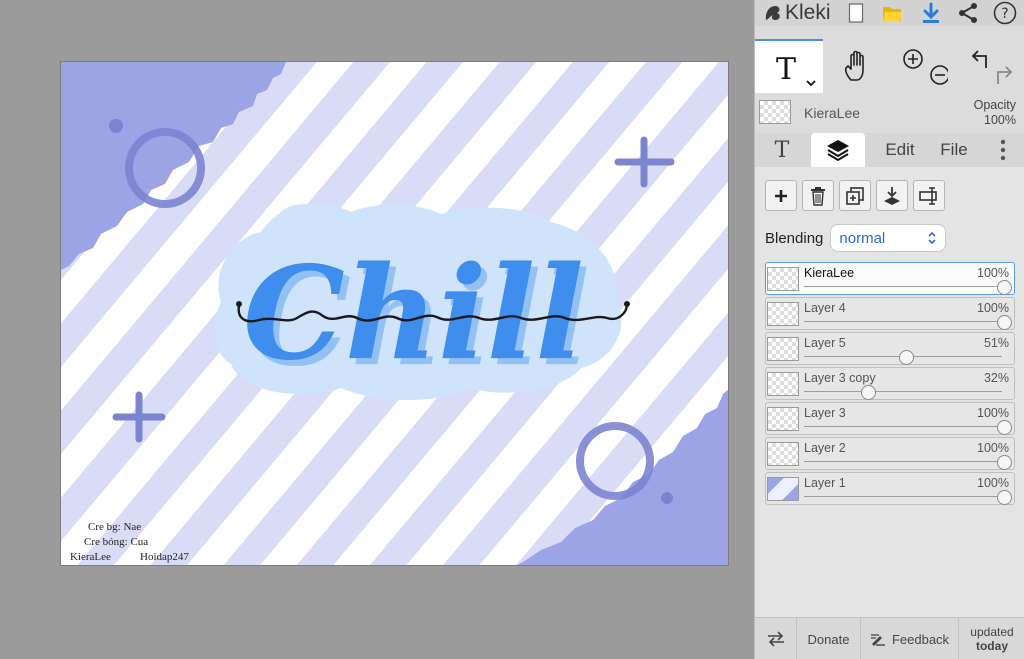 Image resolution: width=1024 pixels, height=659 pixels. I want to click on help-icon: ?, so click(1005, 13).